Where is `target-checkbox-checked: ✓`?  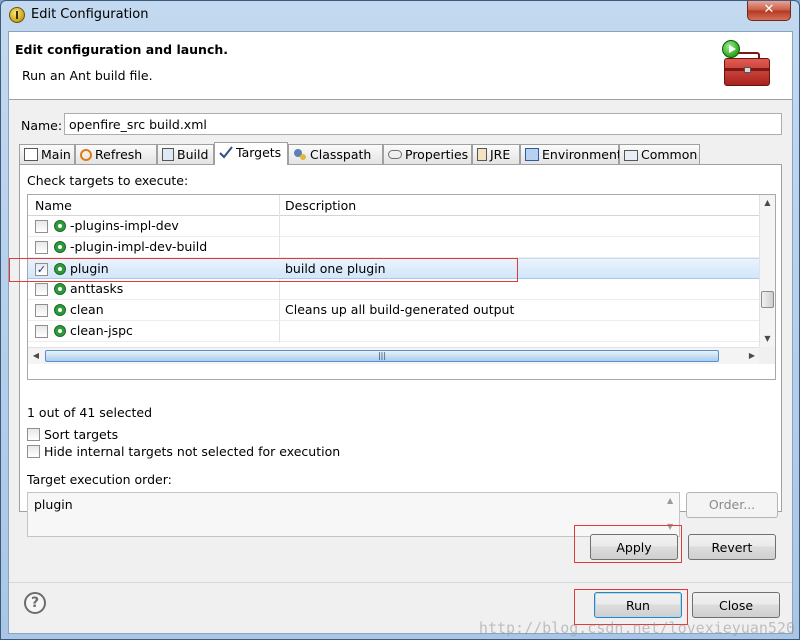
target-checkbox-checked: ✓ is located at coordinates (41, 269).